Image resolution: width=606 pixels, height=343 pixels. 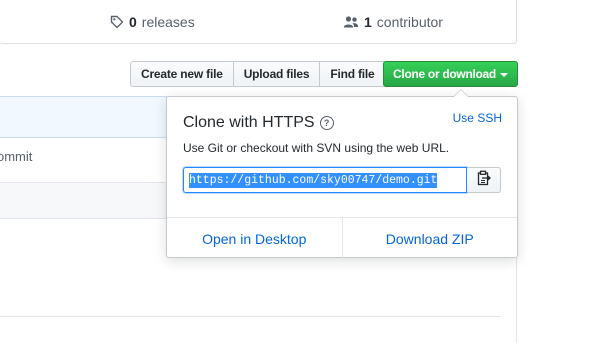 What do you see at coordinates (16, 156) in the screenshot?
I see `commit-count-label: ommit` at bounding box center [16, 156].